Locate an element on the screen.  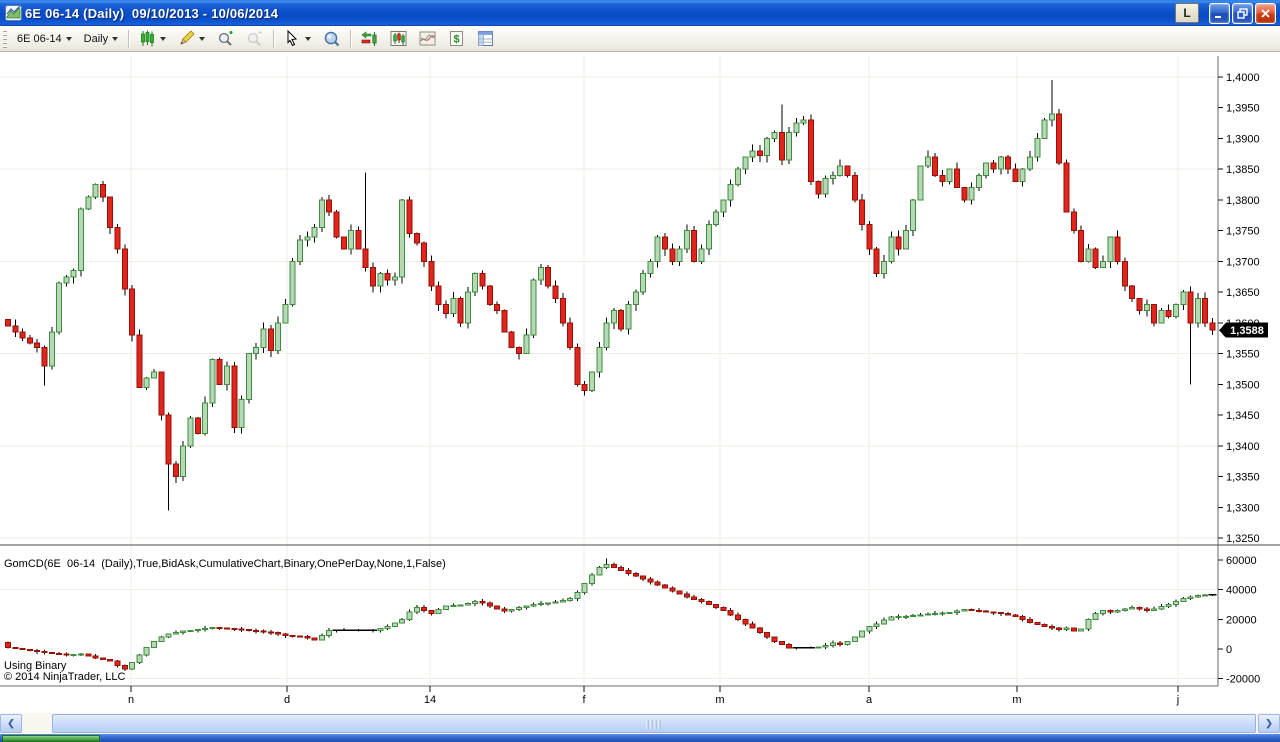
link-window-button: L is located at coordinates (1187, 13).